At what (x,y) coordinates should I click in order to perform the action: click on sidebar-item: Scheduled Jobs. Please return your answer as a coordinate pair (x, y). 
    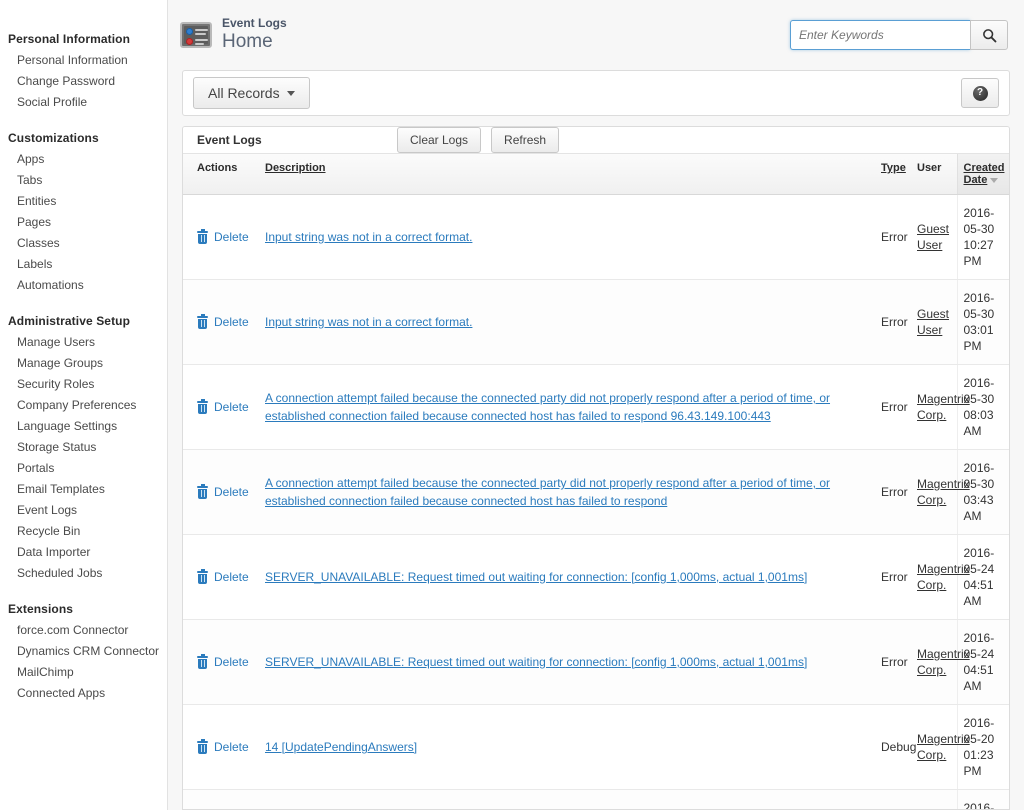
    Looking at the image, I should click on (83, 573).